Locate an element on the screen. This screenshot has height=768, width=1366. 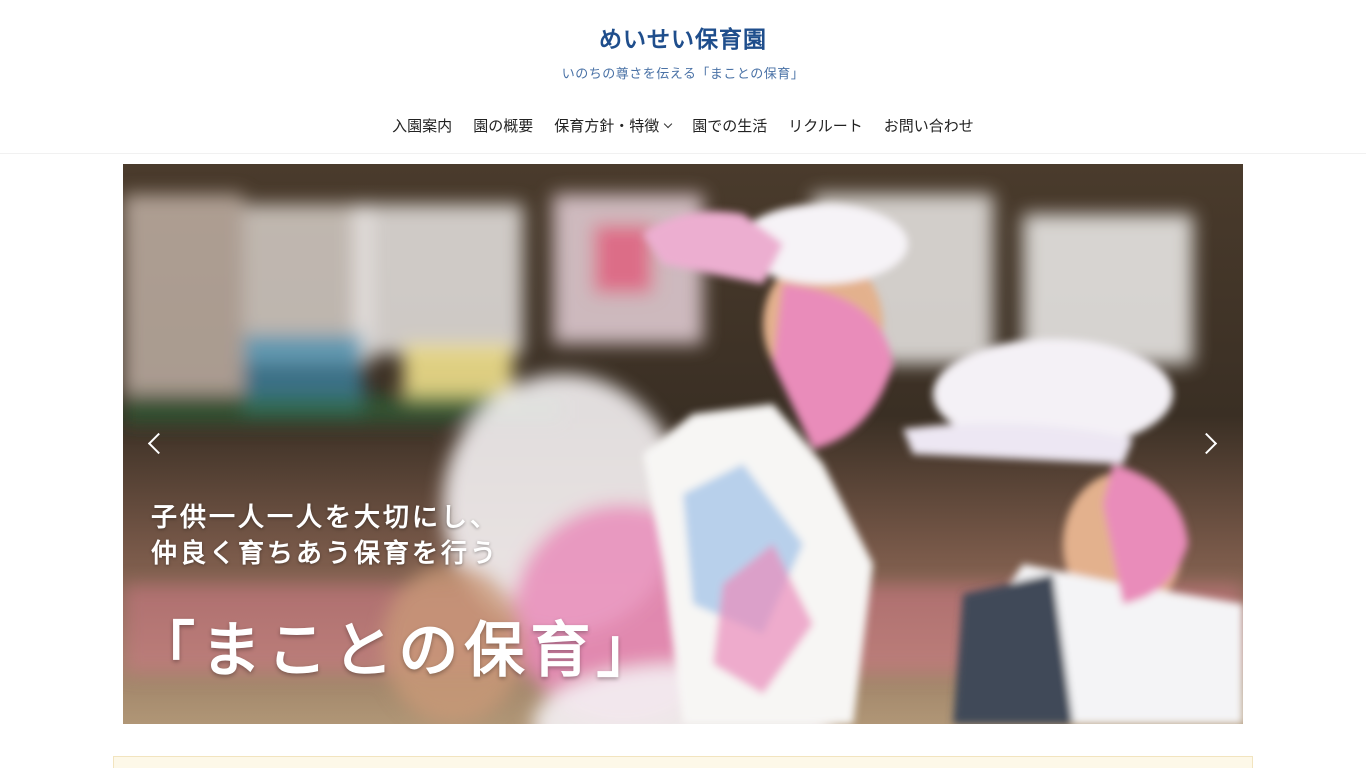
nav-item-label: 保育方針・特徴 is located at coordinates (607, 126).